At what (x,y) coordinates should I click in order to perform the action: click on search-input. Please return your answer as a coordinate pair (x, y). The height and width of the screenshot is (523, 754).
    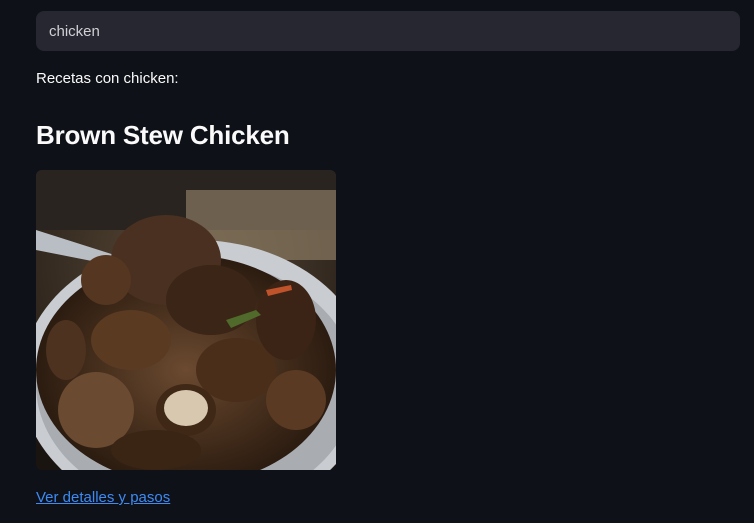
    Looking at the image, I should click on (388, 31).